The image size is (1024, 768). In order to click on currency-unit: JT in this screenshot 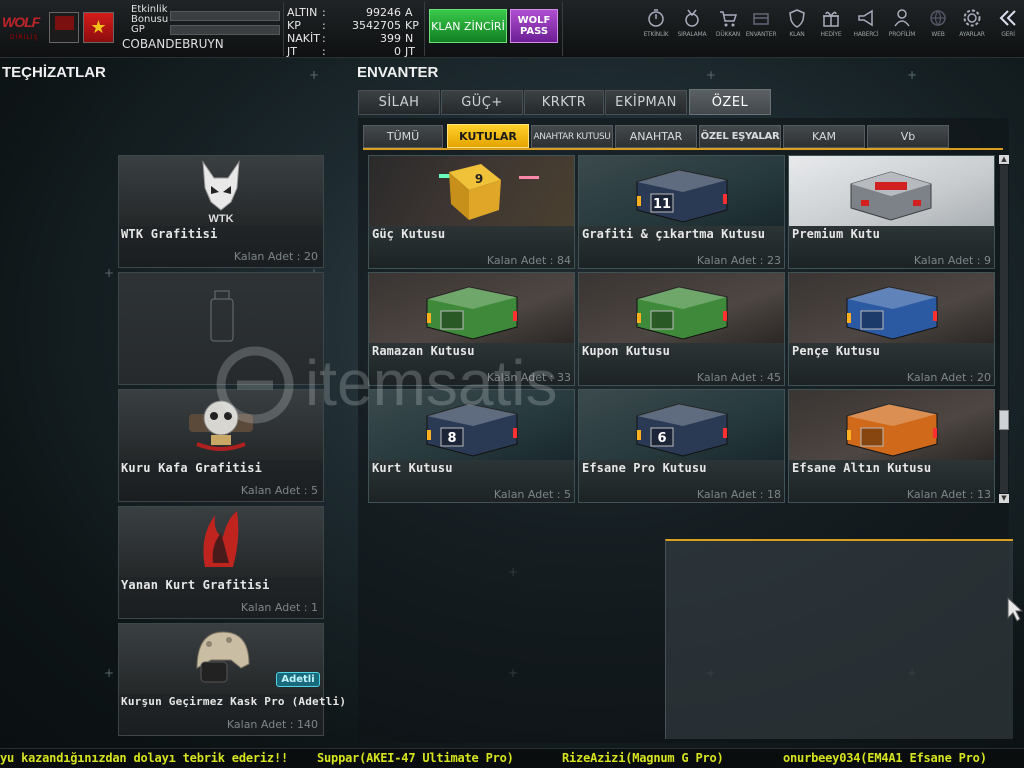, I will do `click(410, 51)`.